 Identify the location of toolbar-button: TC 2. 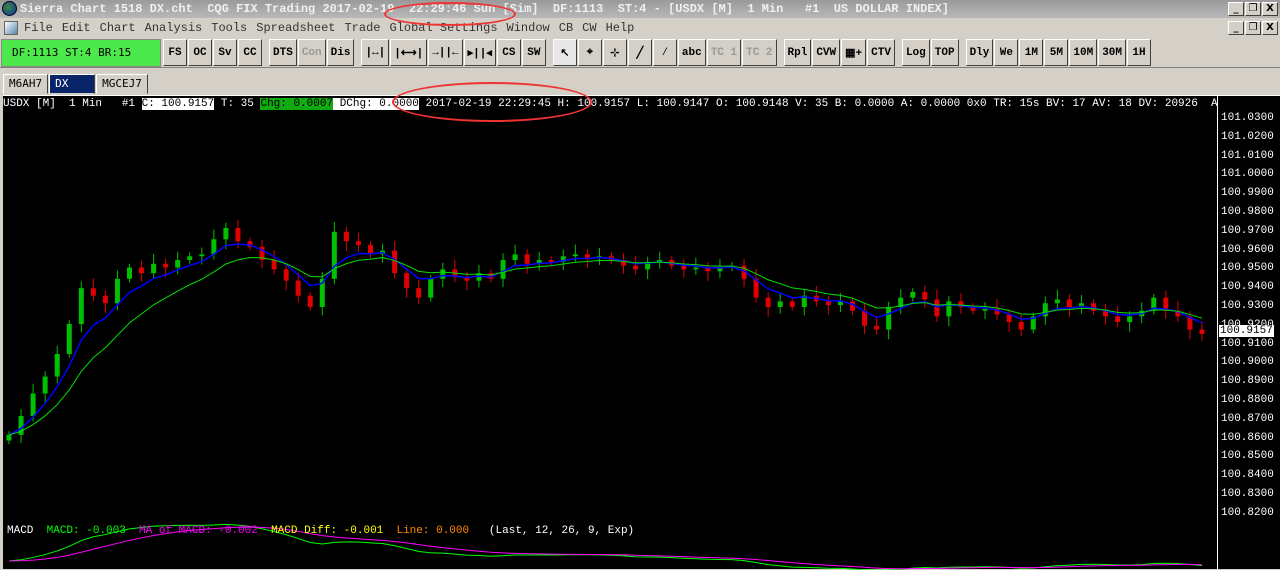
(759, 52).